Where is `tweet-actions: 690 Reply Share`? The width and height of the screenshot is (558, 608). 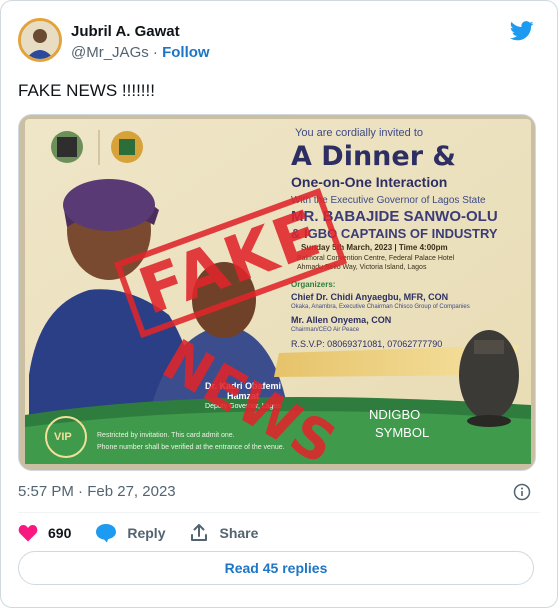
tweet-actions: 690 Reply Share is located at coordinates (150, 533).